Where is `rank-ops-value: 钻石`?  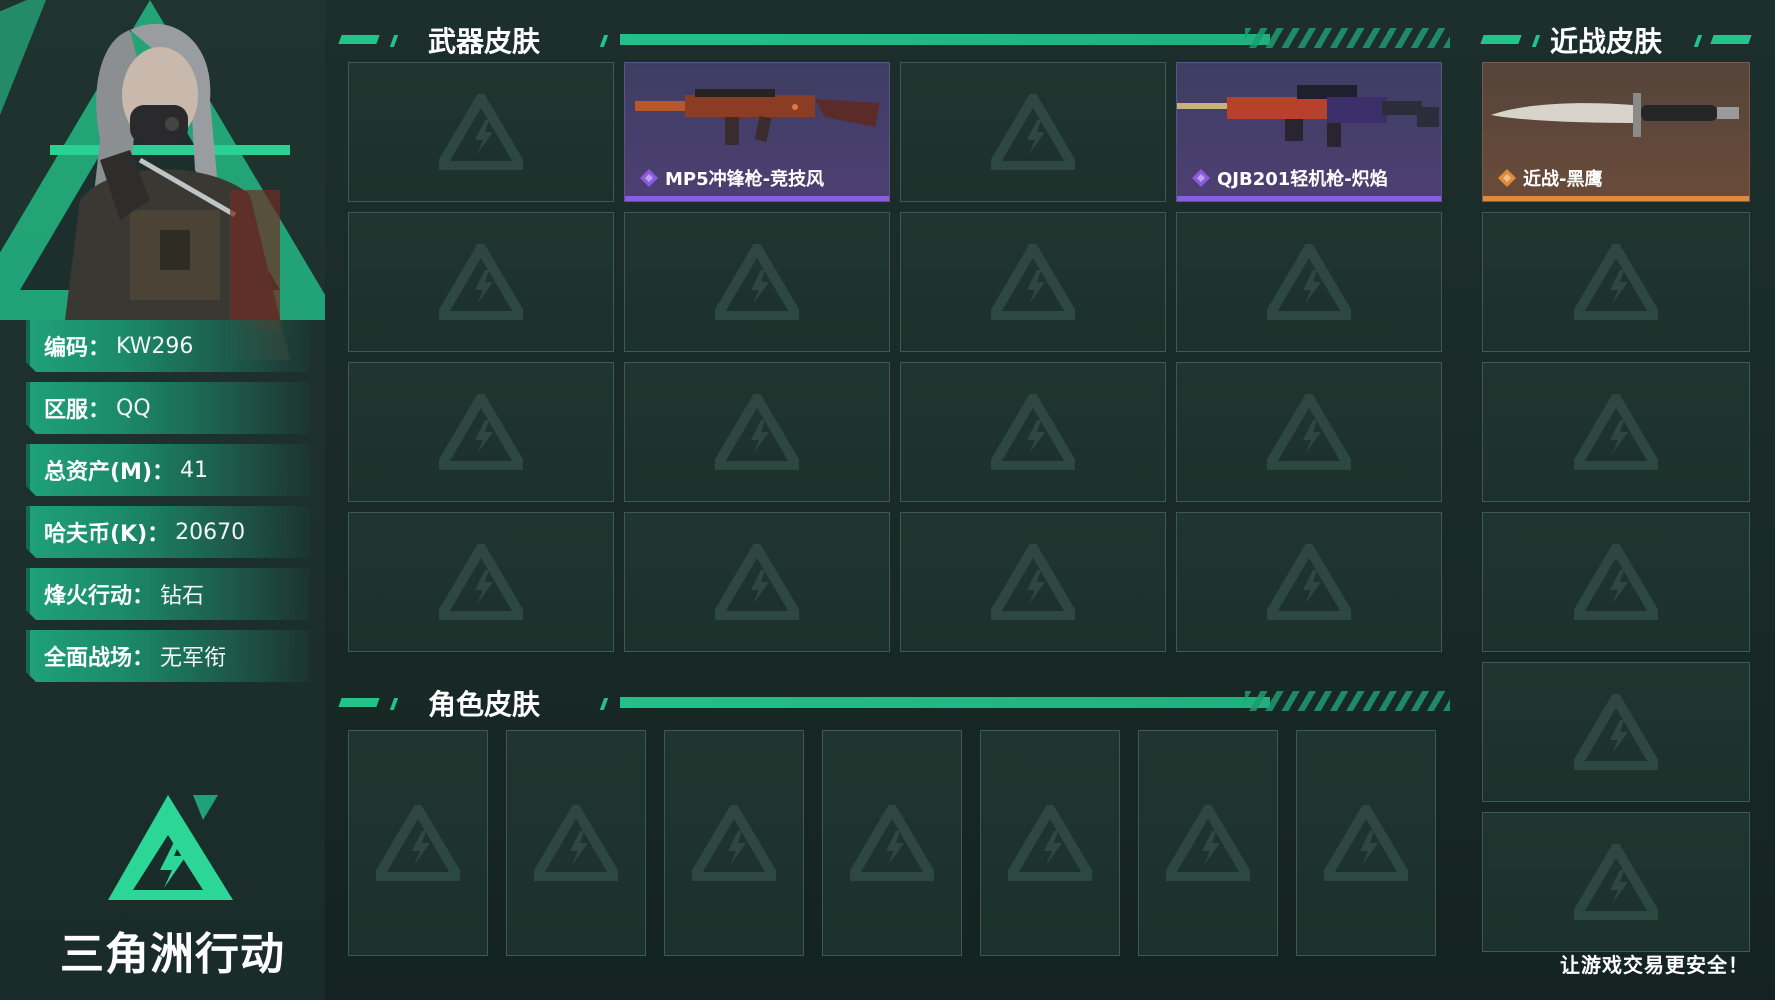
rank-ops-value: 钻石 is located at coordinates (182, 596).